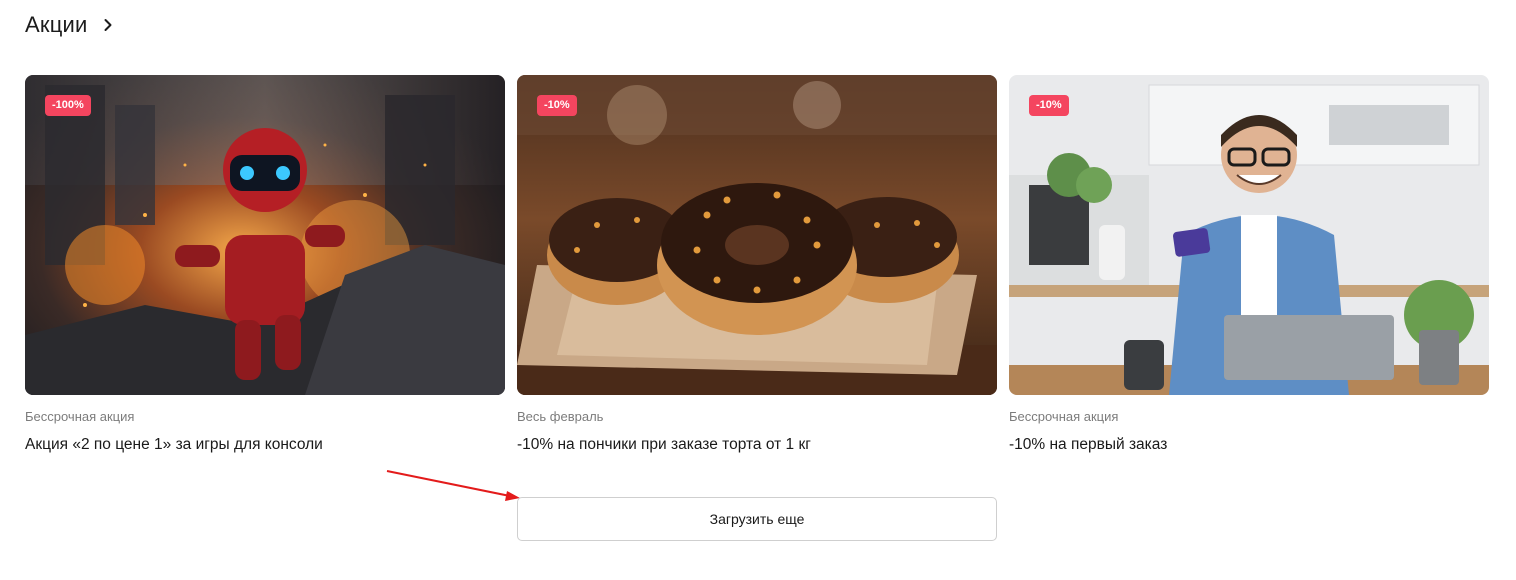  Describe the element at coordinates (265, 445) in the screenshot. I see `promo-title: Акция «2 по цене 1» за игры для консоли` at that location.